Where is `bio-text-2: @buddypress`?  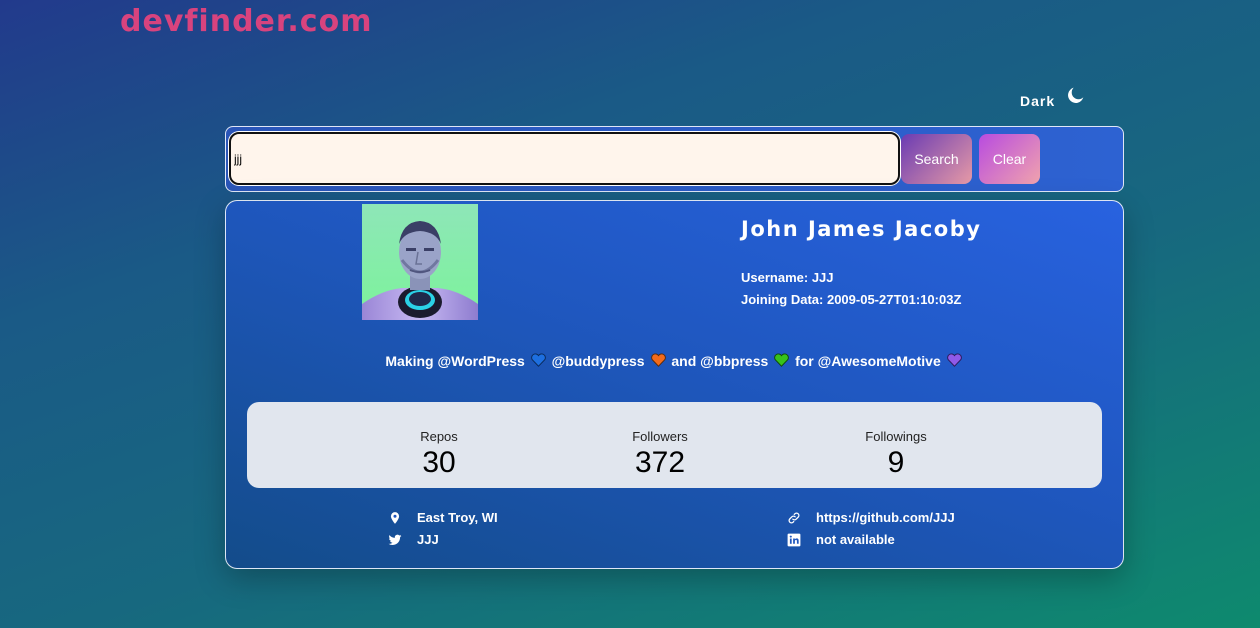 bio-text-2: @buddypress is located at coordinates (598, 361).